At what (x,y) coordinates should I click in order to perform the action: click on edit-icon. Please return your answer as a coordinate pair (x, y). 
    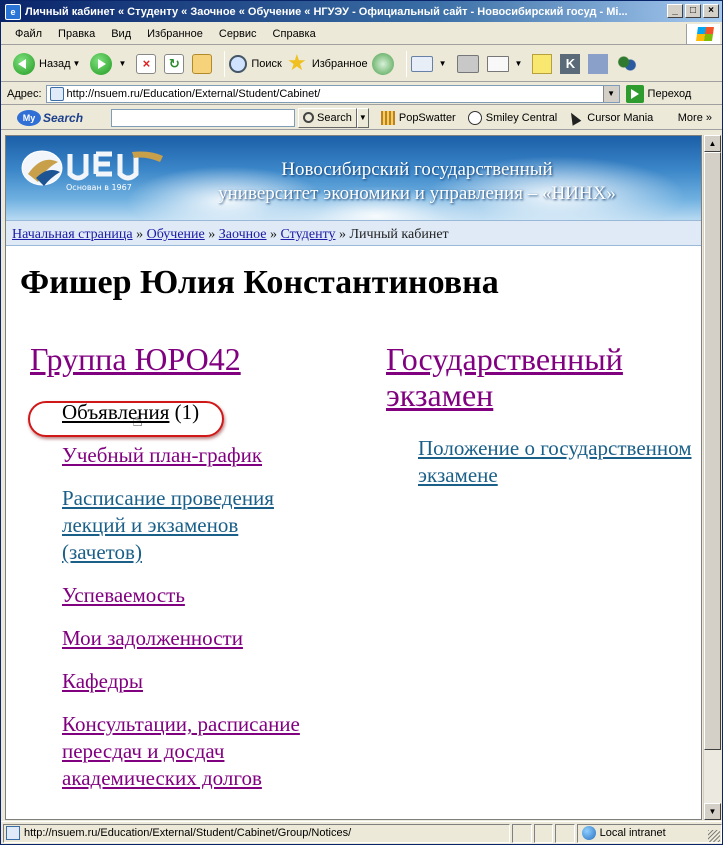
    Looking at the image, I should click on (497, 63).